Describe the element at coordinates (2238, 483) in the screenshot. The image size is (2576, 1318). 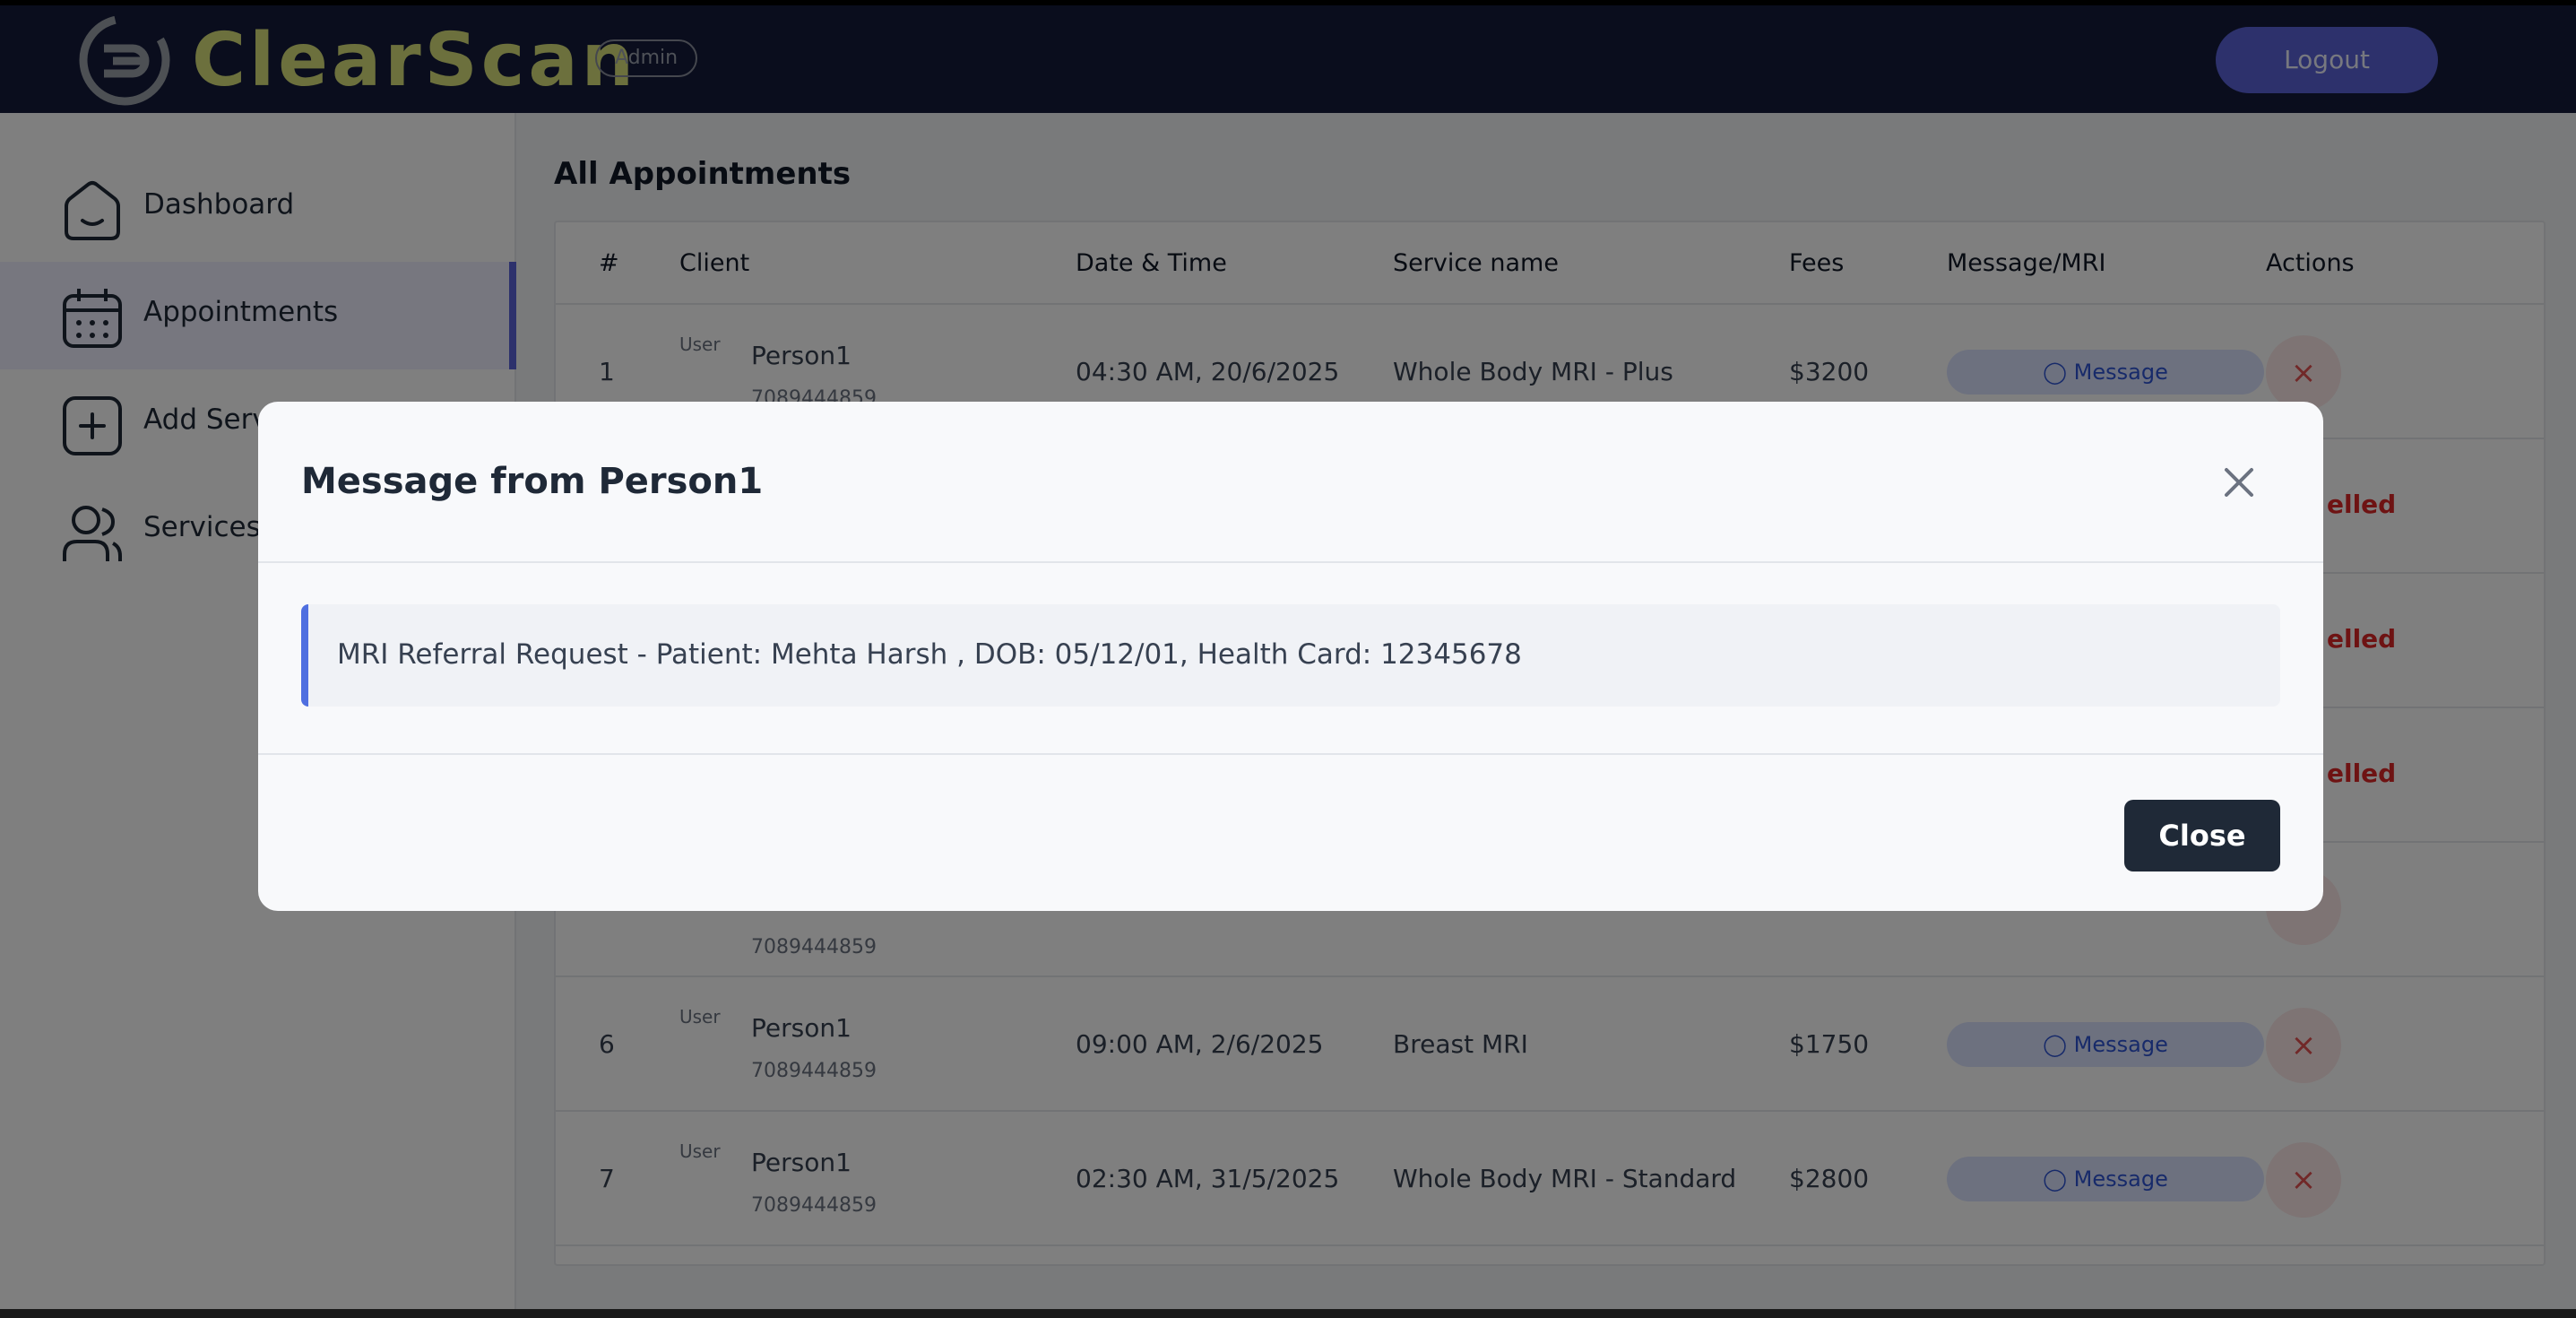
I see `close-icon` at that location.